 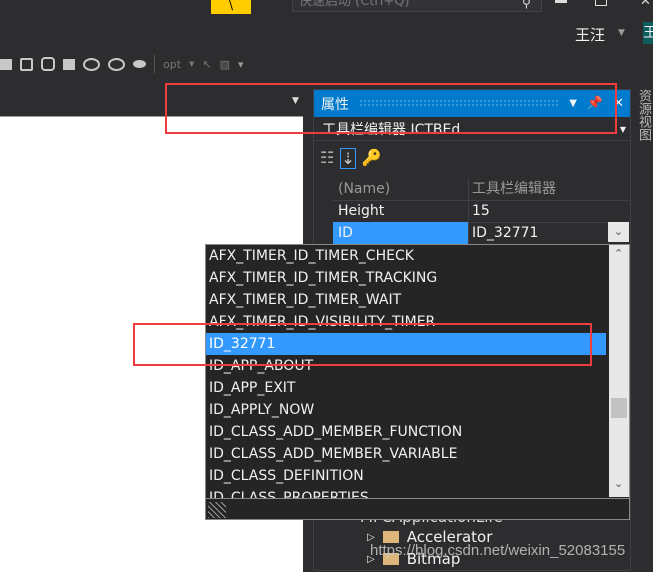 I want to click on image-editor-toolbar: opt ▼ ↖ ▨ ▾, so click(x=122, y=64).